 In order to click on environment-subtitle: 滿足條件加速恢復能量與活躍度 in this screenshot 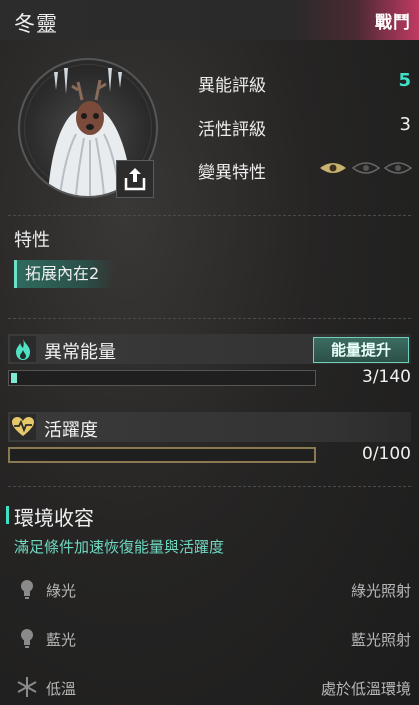, I will do `click(119, 547)`.